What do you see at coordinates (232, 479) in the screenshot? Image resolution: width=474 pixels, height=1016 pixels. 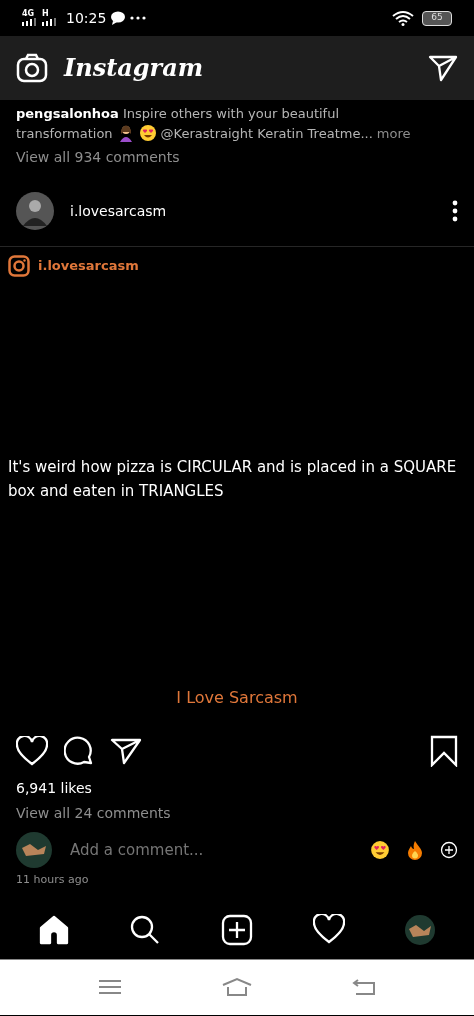 I see `quote-text: It's weird how pizza is CIRCULAR and is placed in a SQUARE box and eaten in TRIANGLES` at bounding box center [232, 479].